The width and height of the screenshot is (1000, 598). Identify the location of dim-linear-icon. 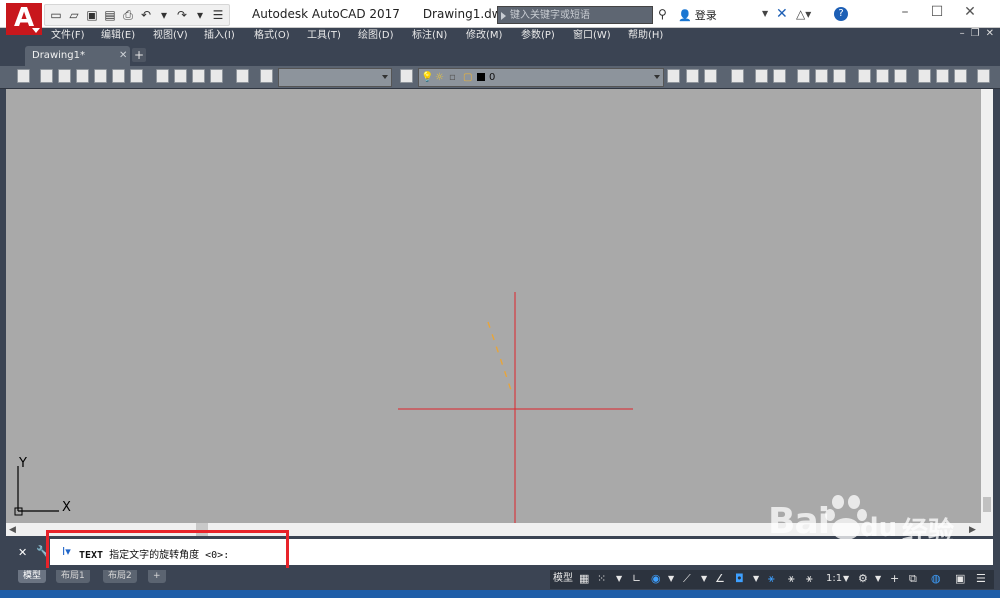
(737, 76).